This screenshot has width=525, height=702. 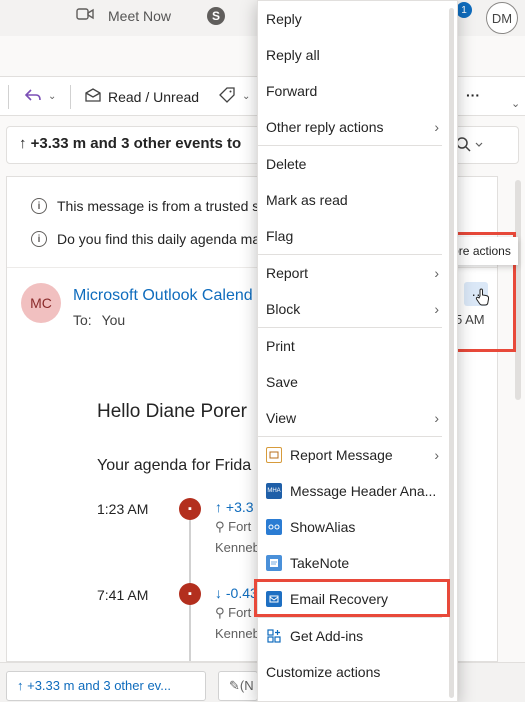 What do you see at coordinates (352, 598) in the screenshot?
I see `email-recovery-highlight` at bounding box center [352, 598].